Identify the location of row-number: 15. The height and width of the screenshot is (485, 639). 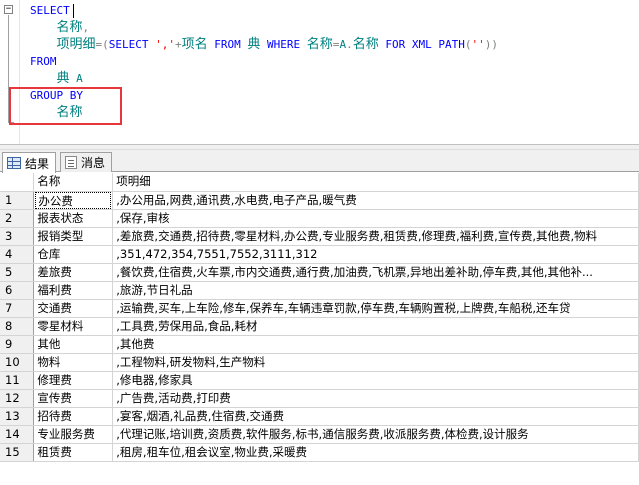
(17, 452).